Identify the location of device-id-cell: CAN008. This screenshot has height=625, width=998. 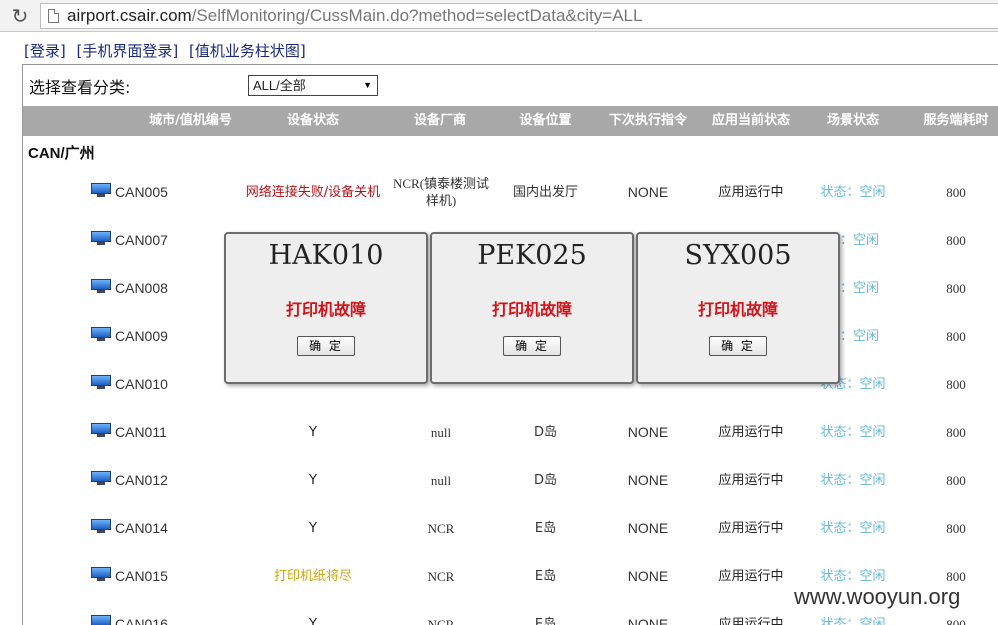
(146, 288).